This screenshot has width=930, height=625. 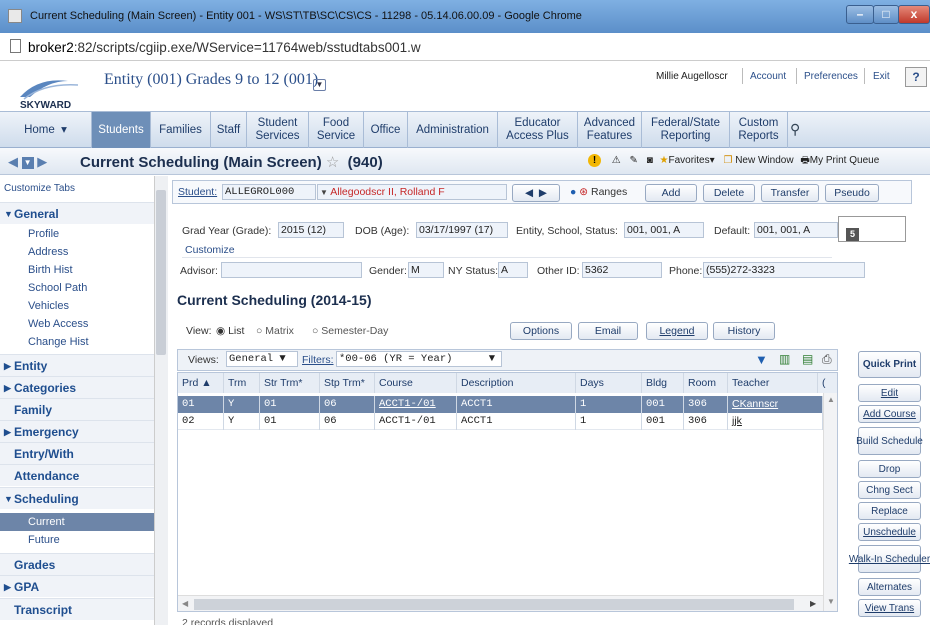 I want to click on walk-in-scheduler-button: Walk-In Scheduler, so click(x=889, y=559).